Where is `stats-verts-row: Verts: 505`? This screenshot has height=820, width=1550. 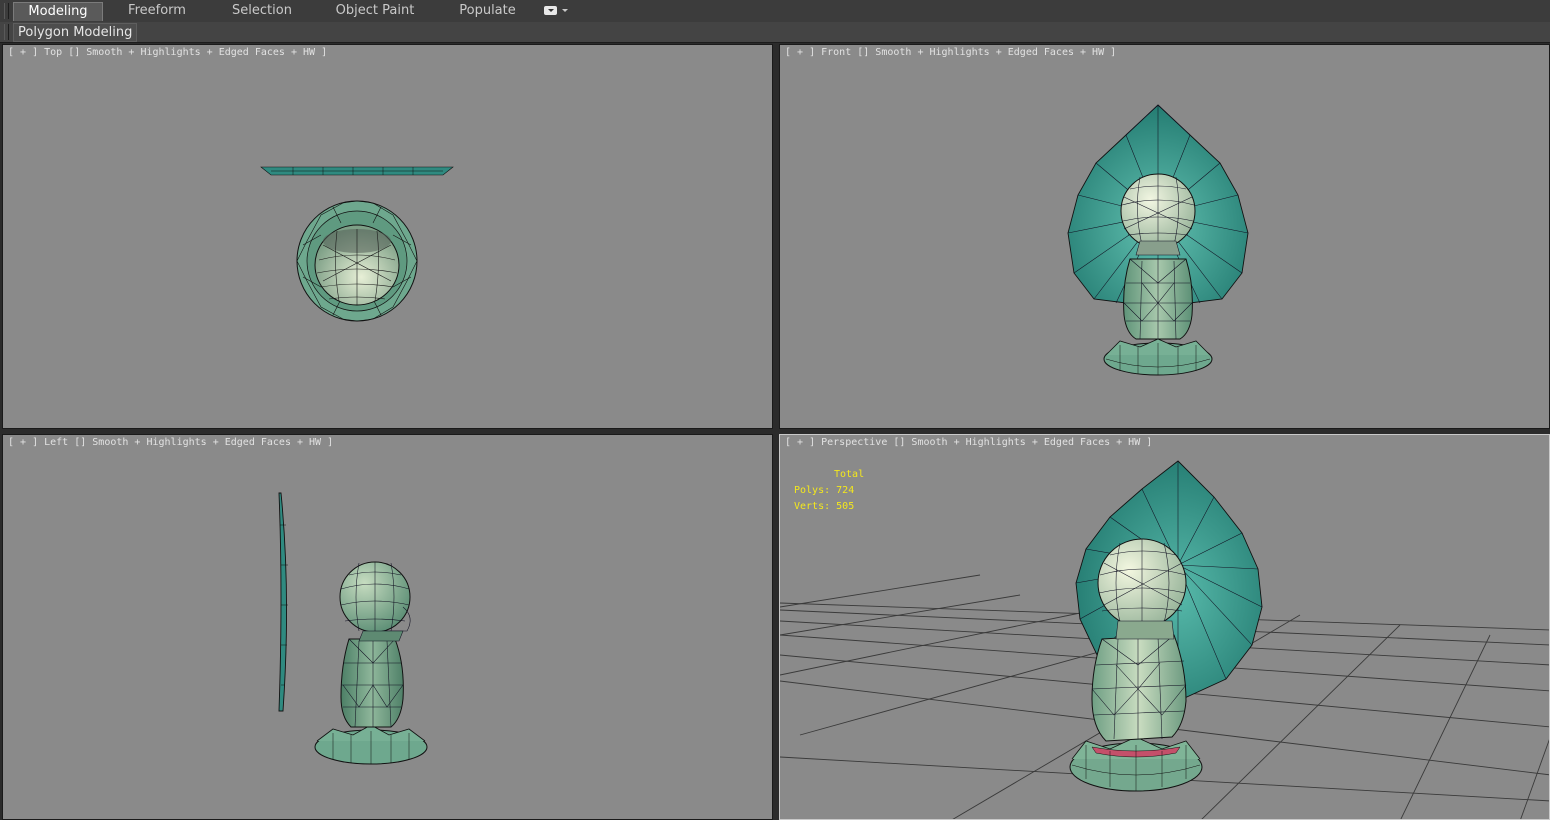
stats-verts-row: Verts: 505 is located at coordinates (829, 507).